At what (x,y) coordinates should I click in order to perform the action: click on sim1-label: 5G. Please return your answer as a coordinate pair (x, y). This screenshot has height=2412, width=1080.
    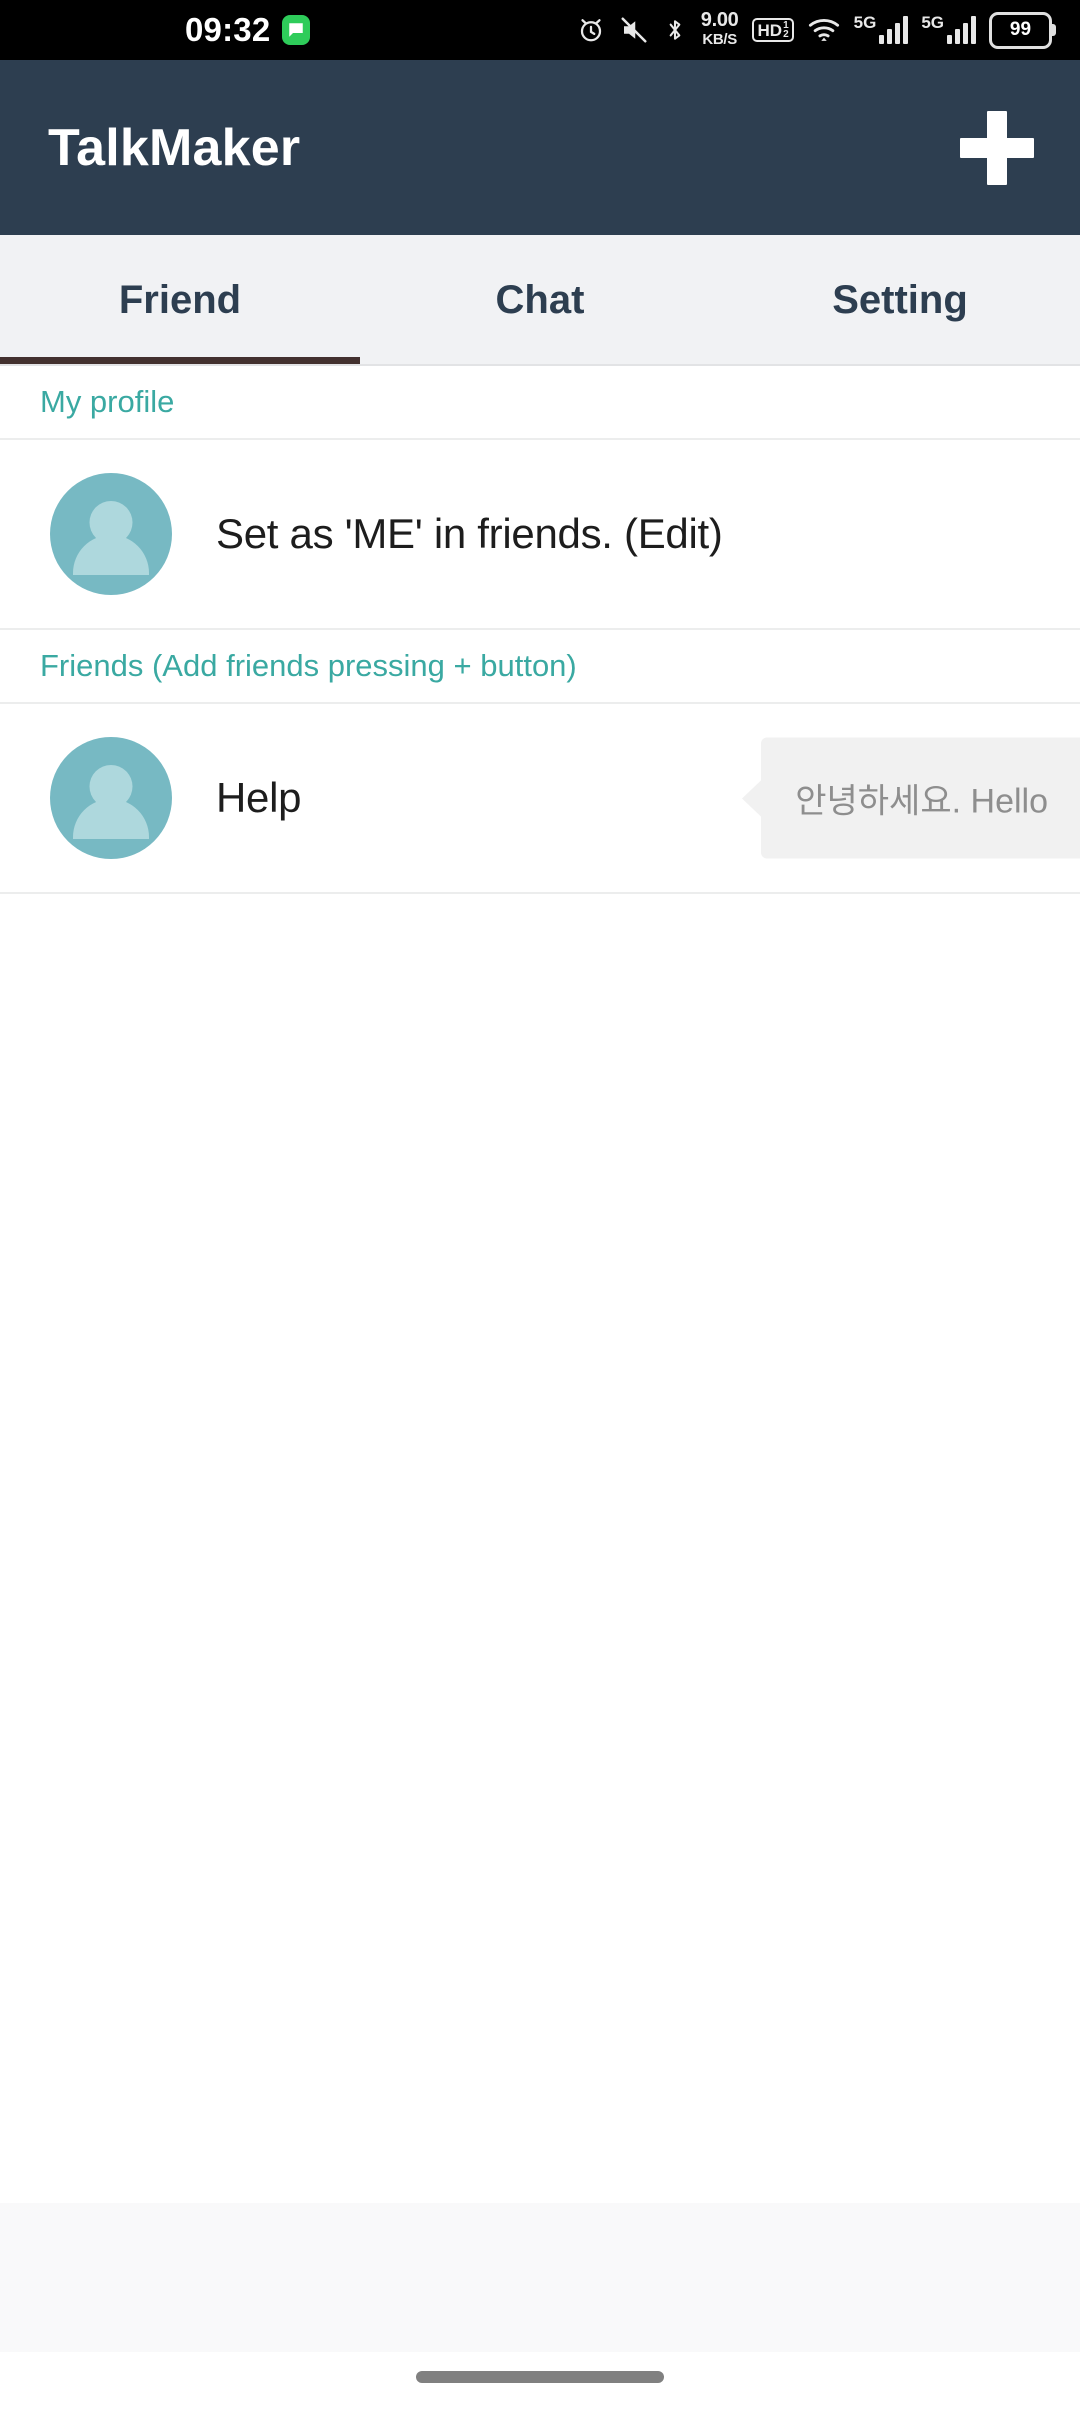
    Looking at the image, I should click on (865, 22).